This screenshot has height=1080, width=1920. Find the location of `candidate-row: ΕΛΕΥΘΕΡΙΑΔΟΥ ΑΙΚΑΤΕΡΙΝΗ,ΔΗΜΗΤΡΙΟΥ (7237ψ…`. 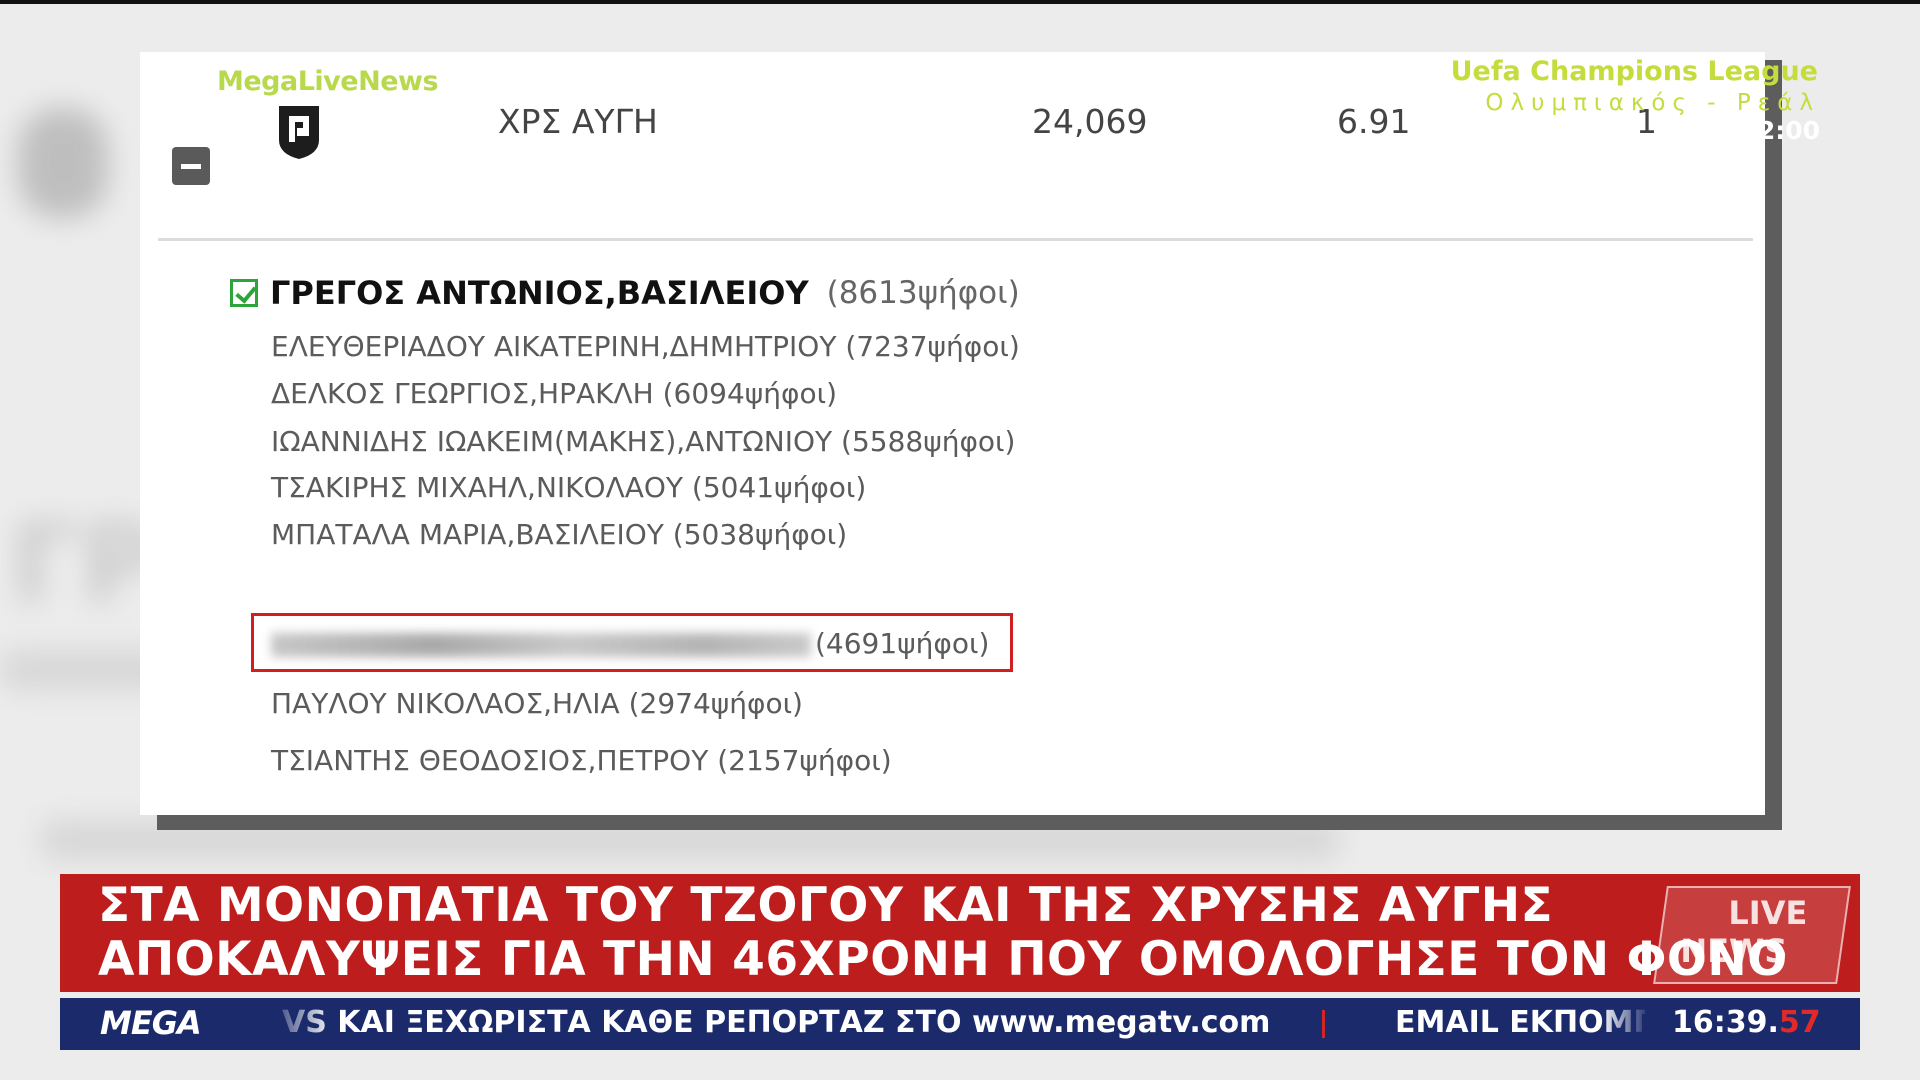

candidate-row: ΕΛΕΥΘΕΡΙΑΔΟΥ ΑΙΚΑΤΕΡΙΝΗ,ΔΗΜΗΤΡΙΟΥ (7237ψ… is located at coordinates (645, 346).